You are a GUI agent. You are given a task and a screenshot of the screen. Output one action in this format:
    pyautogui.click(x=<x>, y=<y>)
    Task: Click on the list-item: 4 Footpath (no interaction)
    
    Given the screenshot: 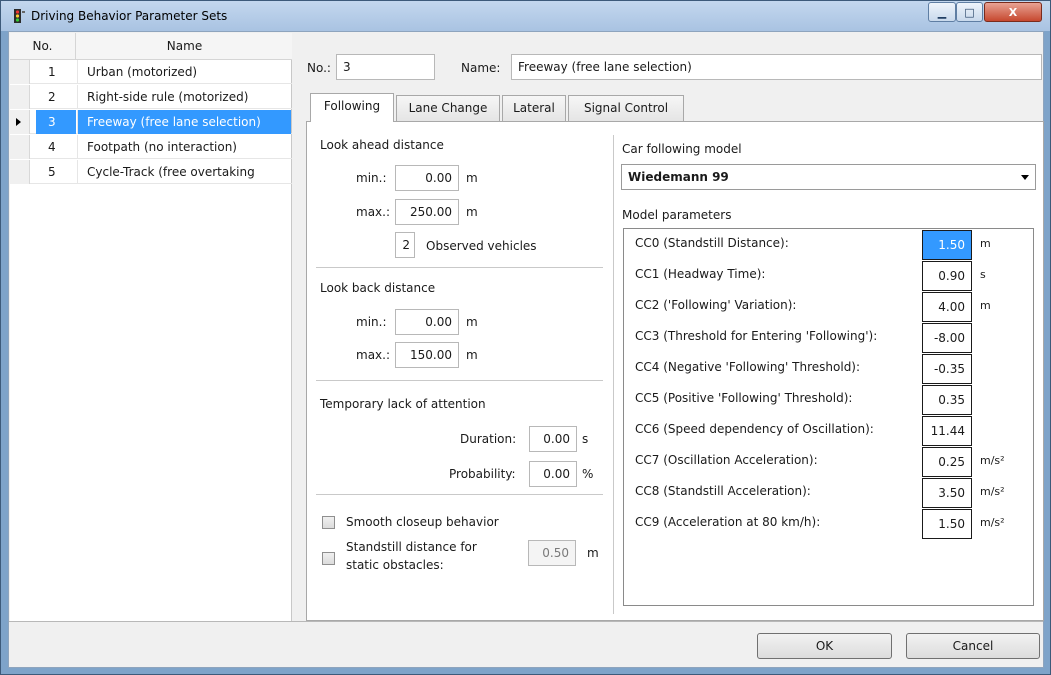 What is the action you would take?
    pyautogui.click(x=151, y=147)
    